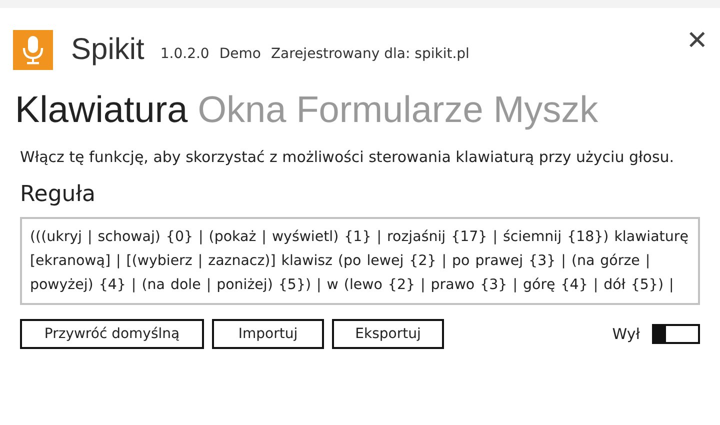 This screenshot has width=720, height=425. I want to click on action-button: Przywróć domyślną, so click(112, 334).